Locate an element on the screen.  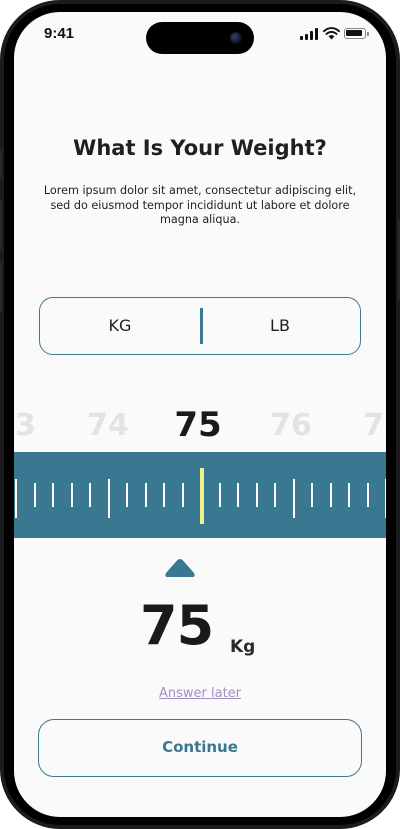
action-button is located at coordinates (1, 164).